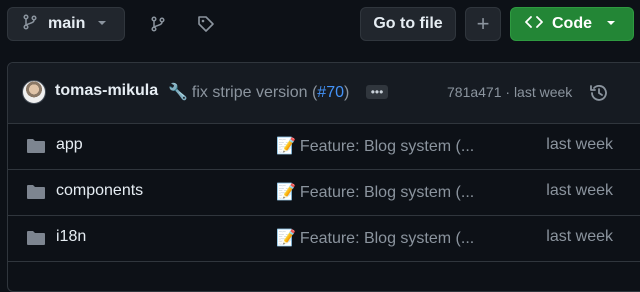 This screenshot has width=640, height=292. I want to click on file-name: i18n, so click(71, 237).